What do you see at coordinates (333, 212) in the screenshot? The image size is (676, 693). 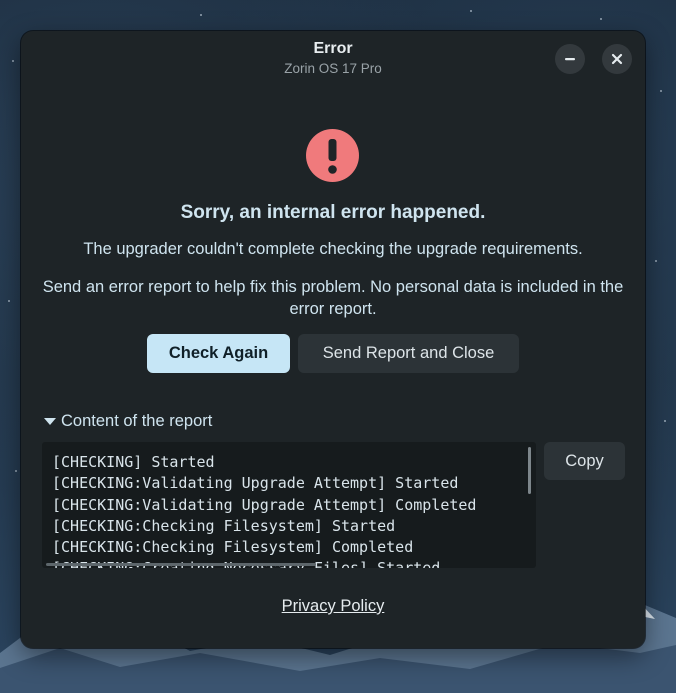 I see `error-headline: Sorry, an internal error happened.` at bounding box center [333, 212].